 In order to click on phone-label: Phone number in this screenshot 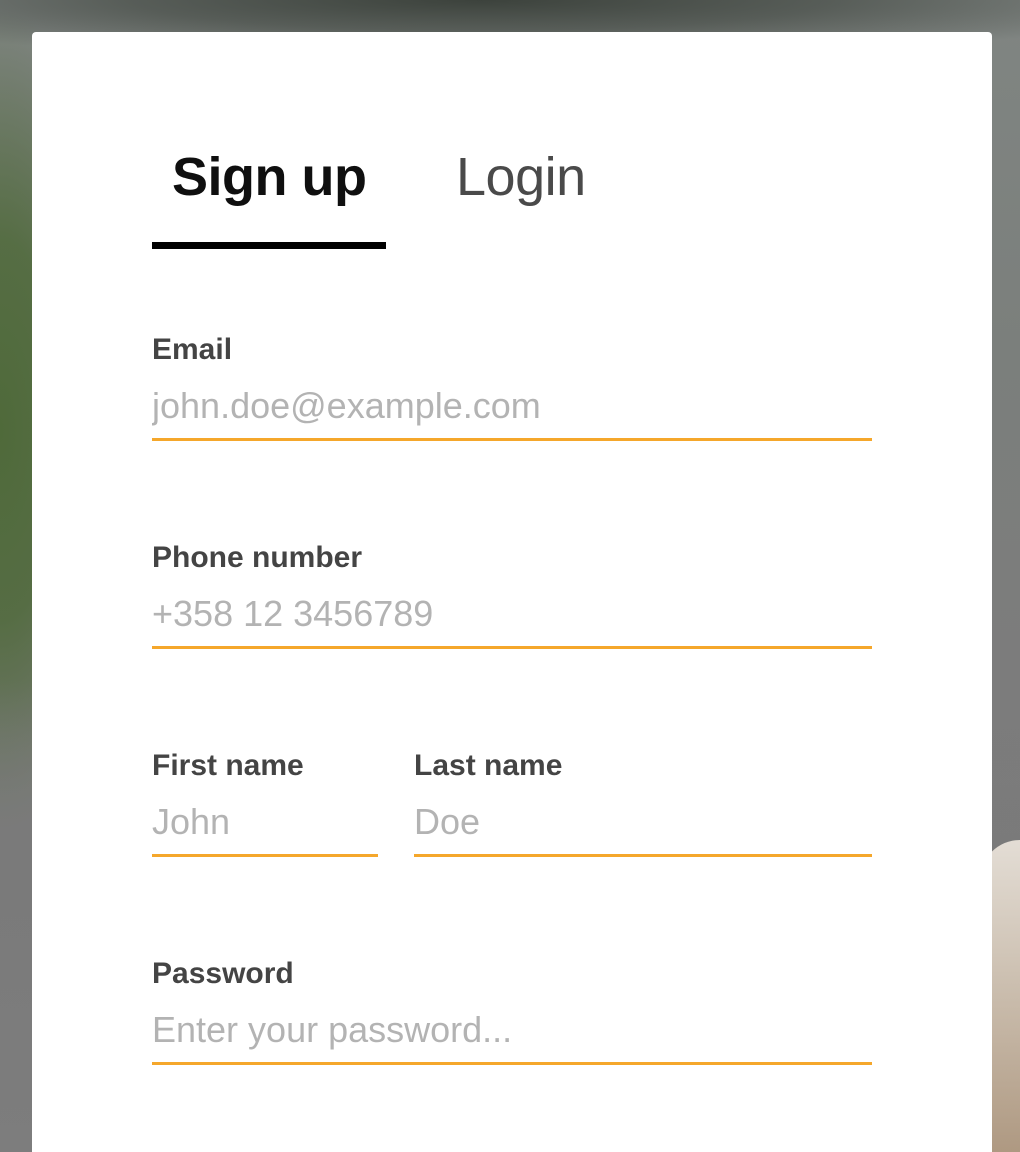, I will do `click(257, 557)`.